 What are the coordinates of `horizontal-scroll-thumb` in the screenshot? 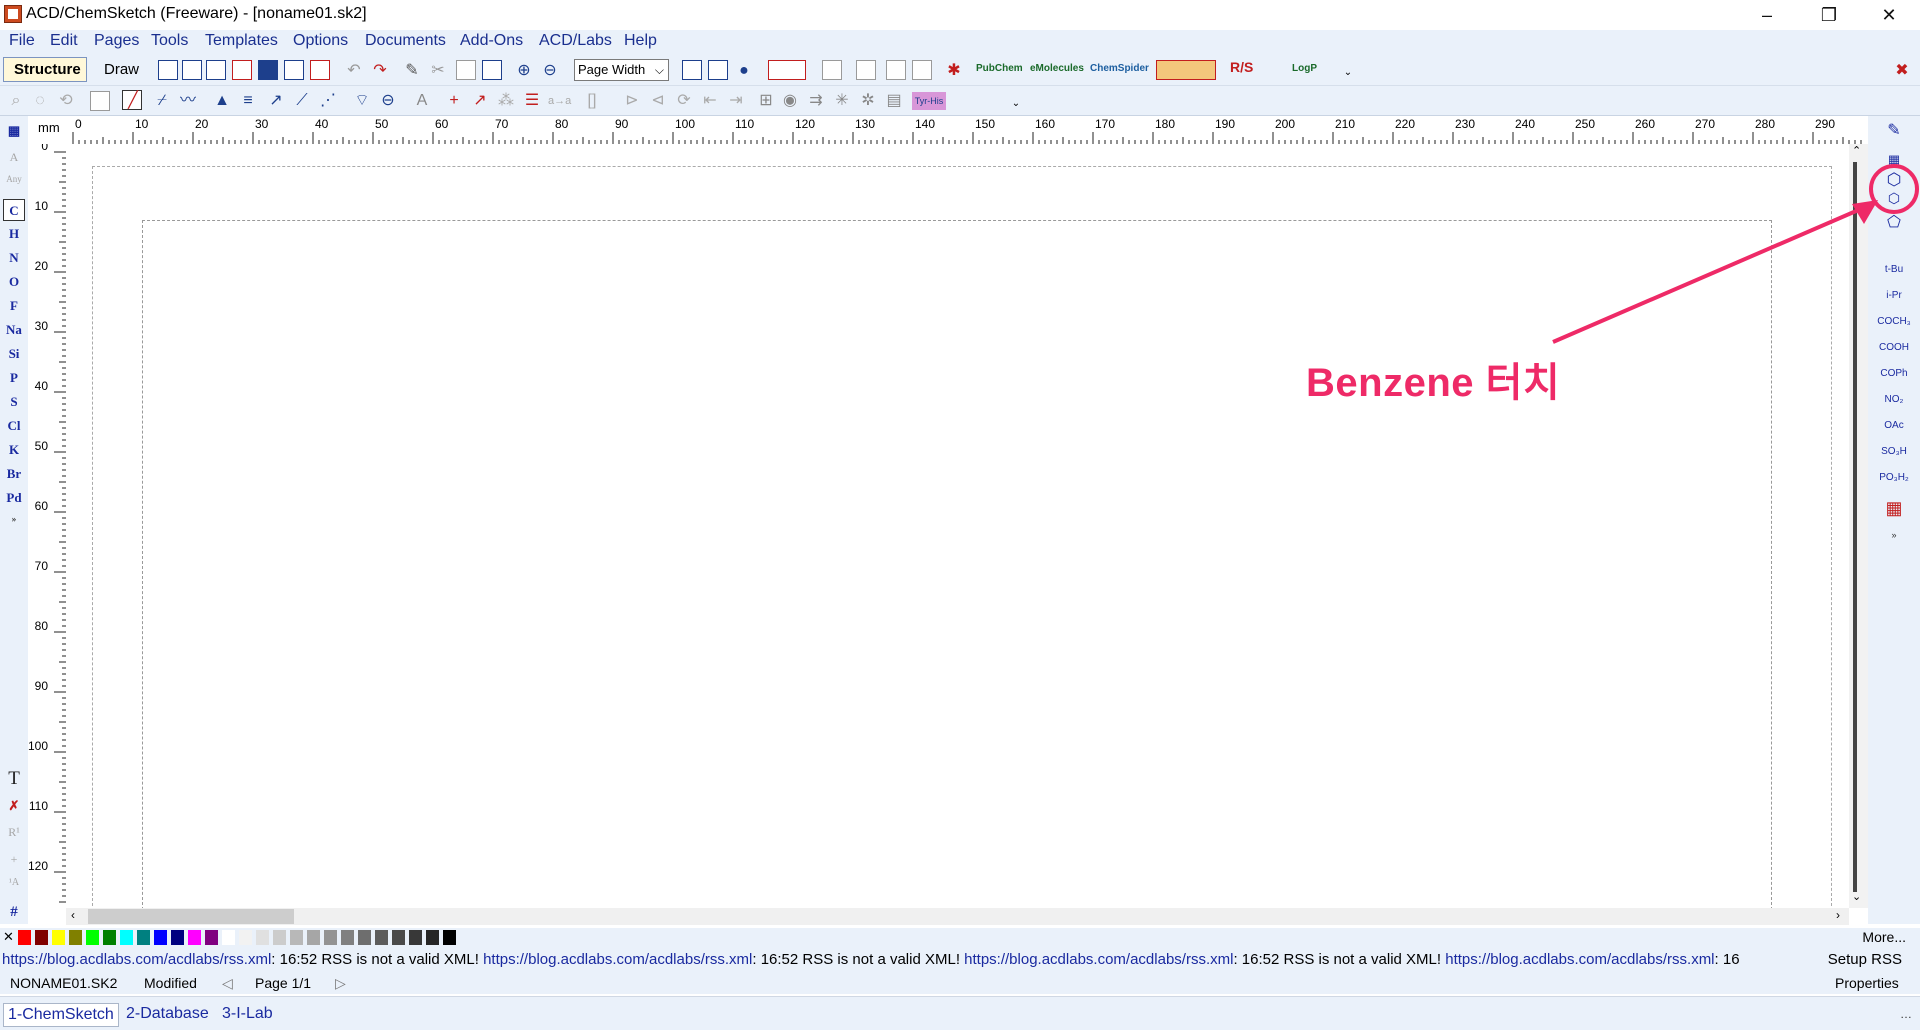 It's located at (191, 916).